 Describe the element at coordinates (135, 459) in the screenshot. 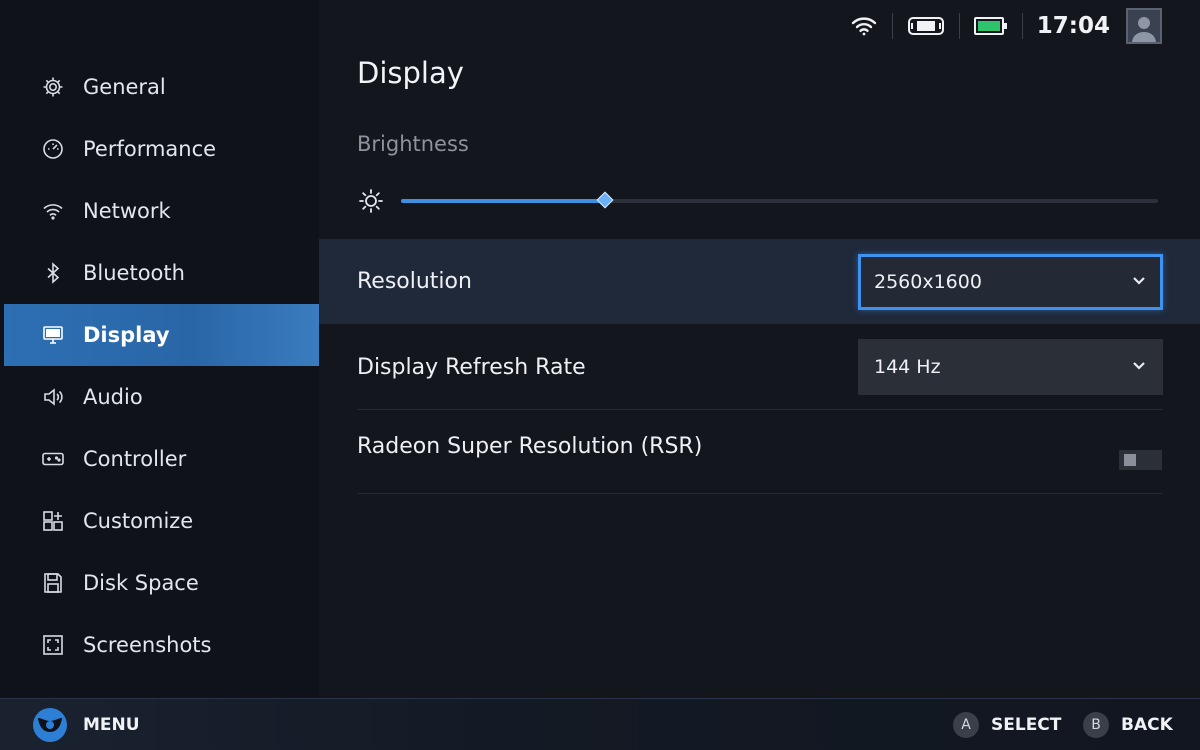

I see `sidebar-item-label: Controller` at that location.